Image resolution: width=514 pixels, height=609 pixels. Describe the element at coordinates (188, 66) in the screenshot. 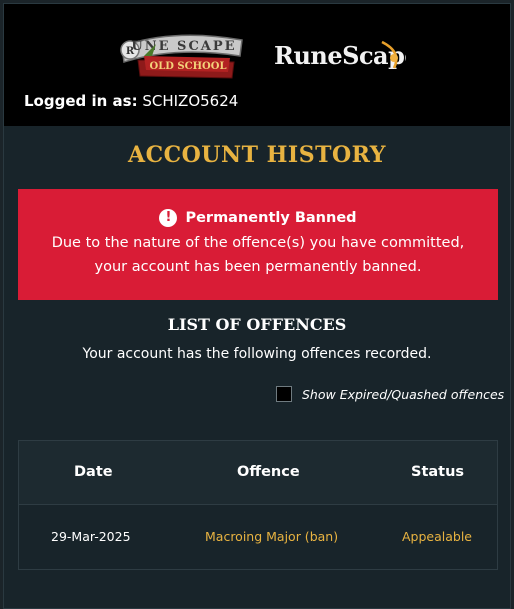

I see `svg-text: OLD SCHOOL` at that location.